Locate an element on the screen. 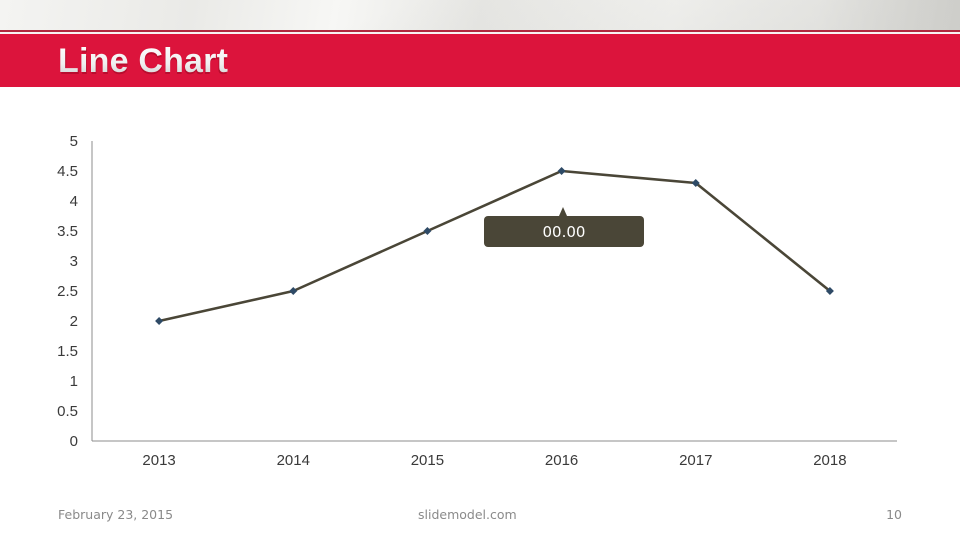 The image size is (960, 540). y-axis-ticks: 0 0.5 1 1.5 2 2.5 3 3.5 4 4.5 5 is located at coordinates (67, 291).